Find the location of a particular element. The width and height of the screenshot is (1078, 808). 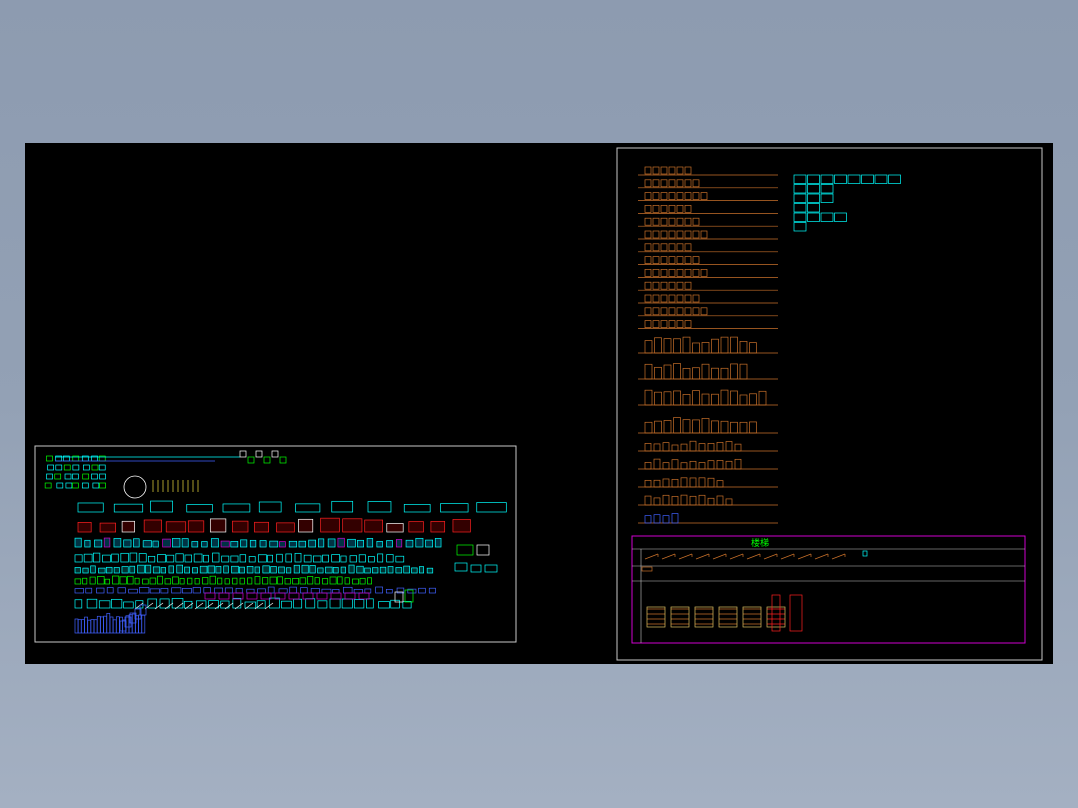

stair-note is located at coordinates (865, 553).